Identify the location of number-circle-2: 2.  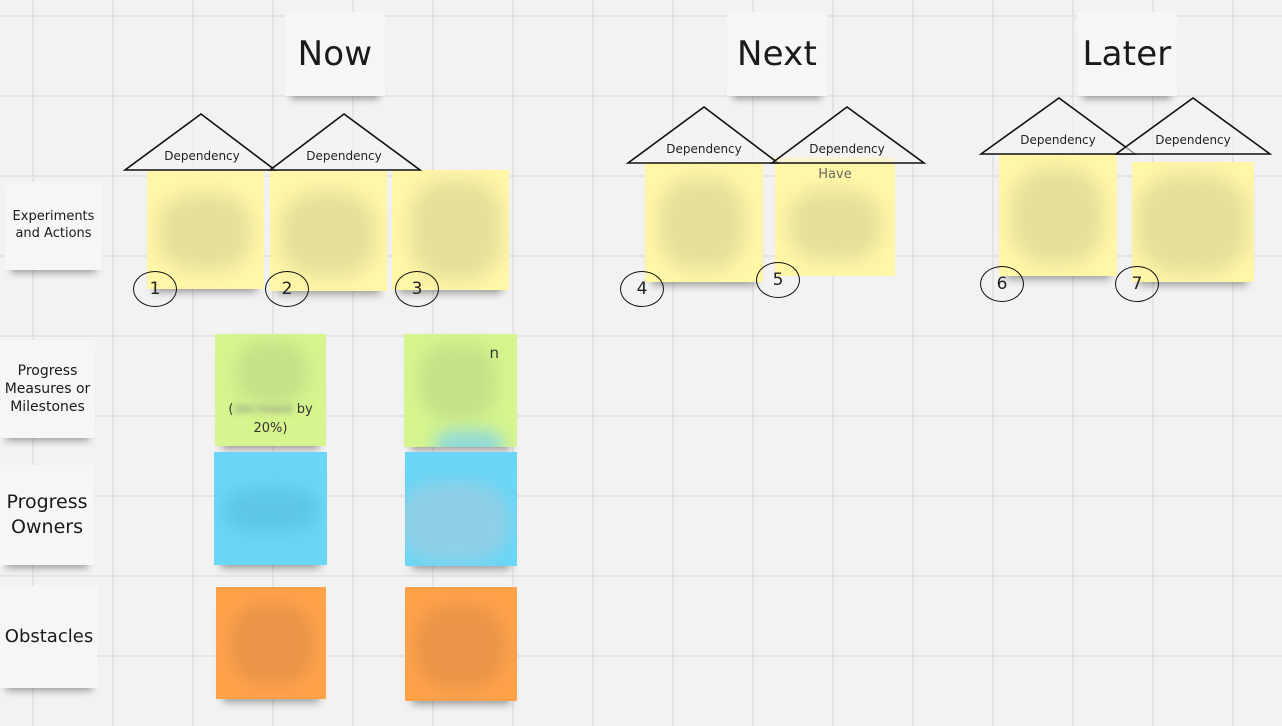
(287, 289).